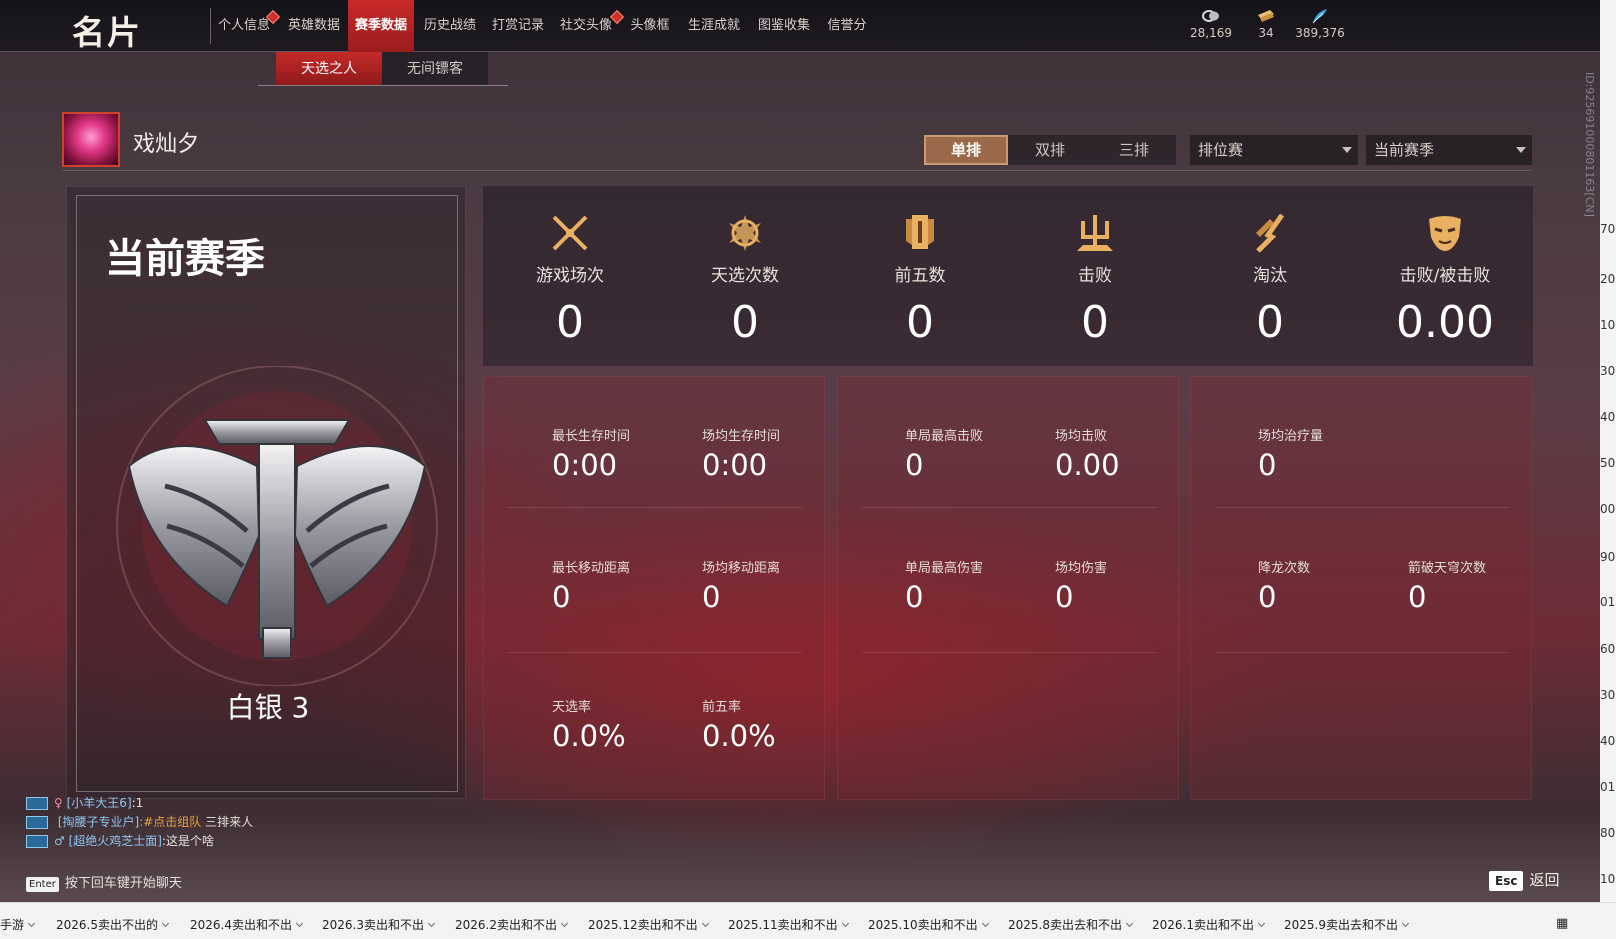 This screenshot has width=1616, height=939. What do you see at coordinates (379, 924) in the screenshot?
I see `bookmark-folder: 2026.3卖出和不出` at bounding box center [379, 924].